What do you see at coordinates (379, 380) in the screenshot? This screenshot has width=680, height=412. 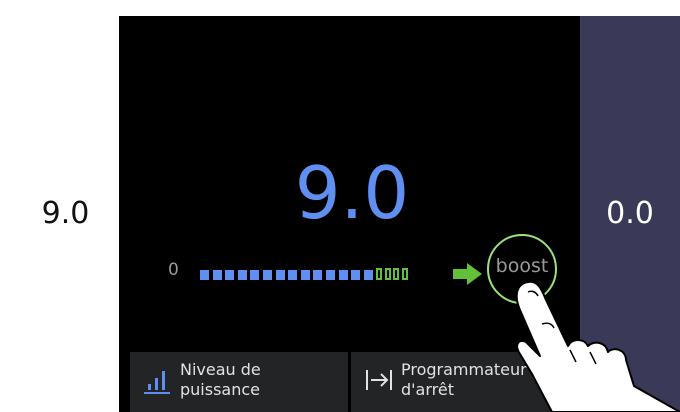 I see `timer-stop-icon` at bounding box center [379, 380].